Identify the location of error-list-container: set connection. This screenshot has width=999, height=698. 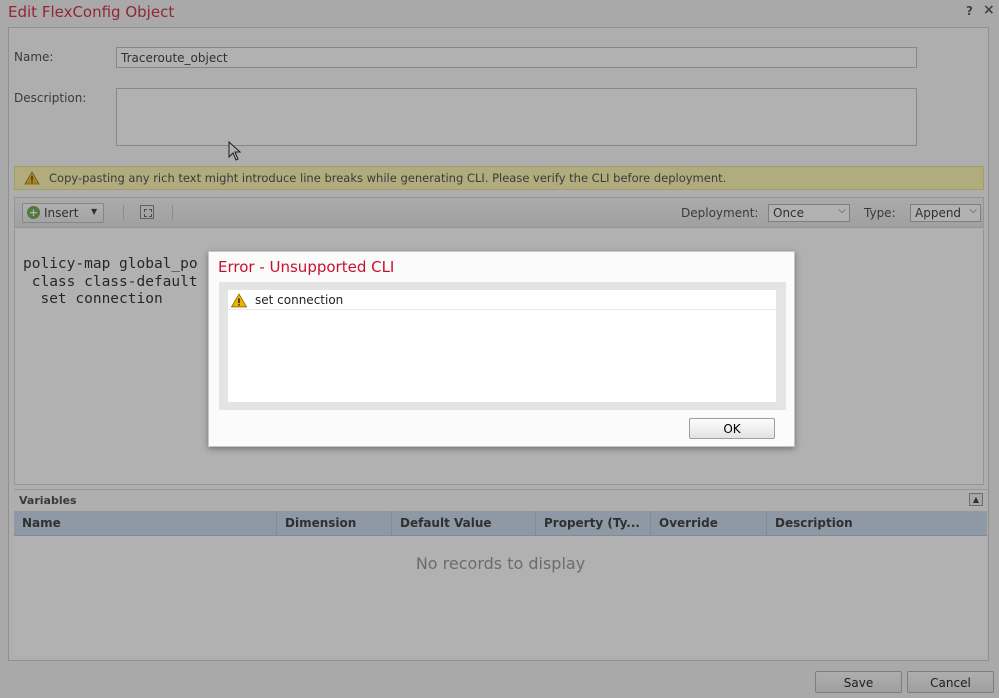
(502, 346).